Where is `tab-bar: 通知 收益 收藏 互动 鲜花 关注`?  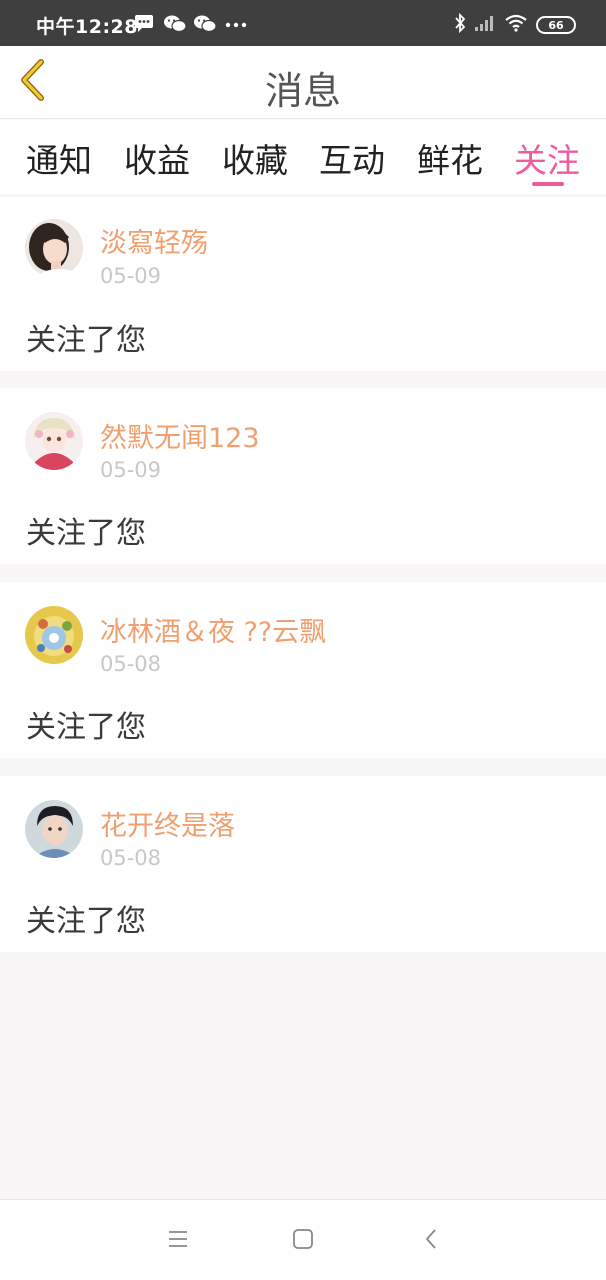
tab-bar: 通知 收益 收藏 互动 鲜花 关注 is located at coordinates (303, 157).